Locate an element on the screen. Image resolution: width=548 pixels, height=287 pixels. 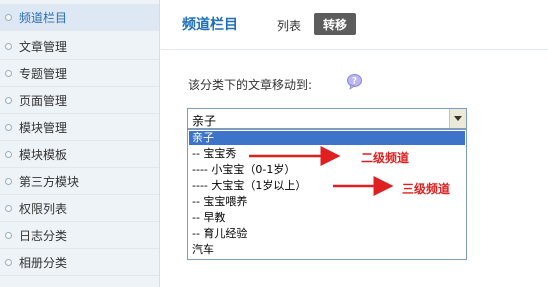
sidebar-item-label: 日志分类 is located at coordinates (43, 235).